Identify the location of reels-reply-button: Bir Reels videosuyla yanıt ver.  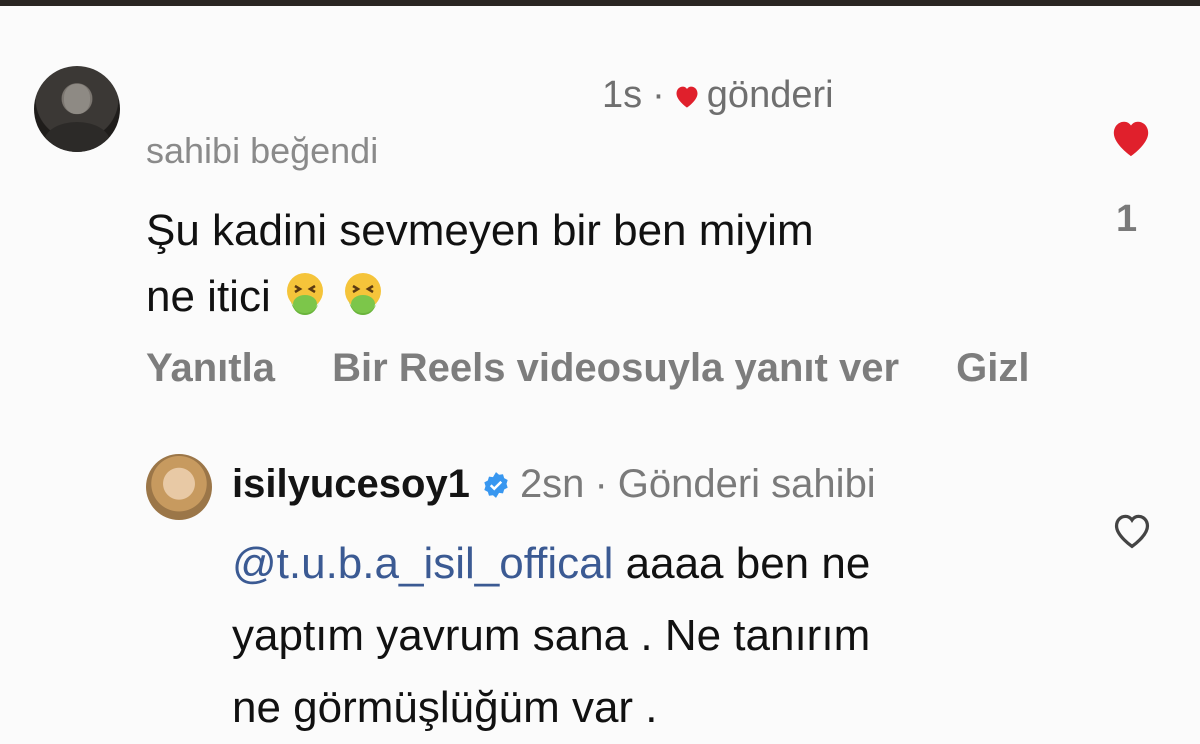
(615, 368).